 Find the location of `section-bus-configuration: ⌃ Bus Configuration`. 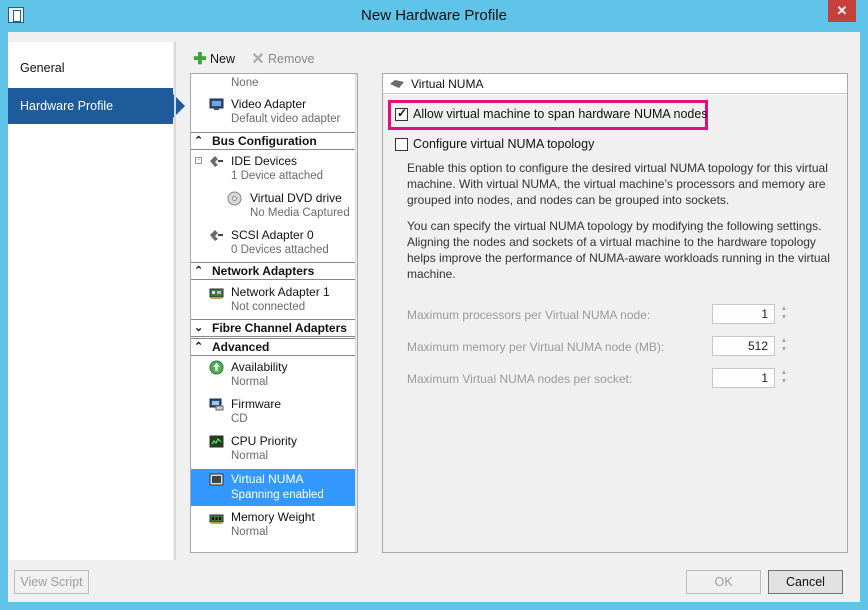

section-bus-configuration: ⌃ Bus Configuration is located at coordinates (274, 141).